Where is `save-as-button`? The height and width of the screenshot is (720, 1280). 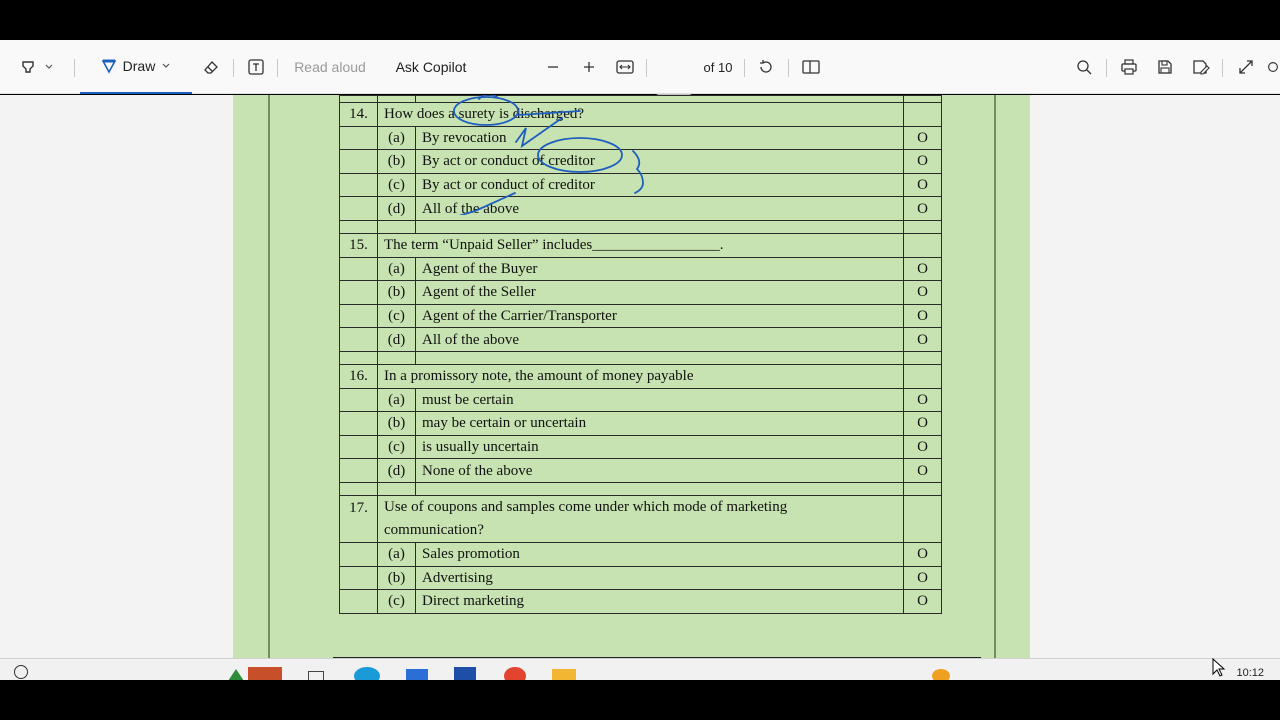
save-as-button is located at coordinates (1201, 67).